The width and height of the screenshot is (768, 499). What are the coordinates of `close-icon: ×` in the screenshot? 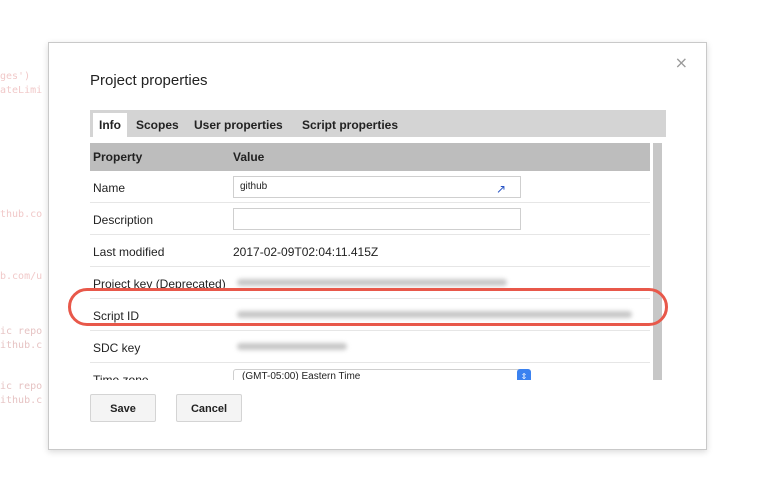 It's located at (681, 63).